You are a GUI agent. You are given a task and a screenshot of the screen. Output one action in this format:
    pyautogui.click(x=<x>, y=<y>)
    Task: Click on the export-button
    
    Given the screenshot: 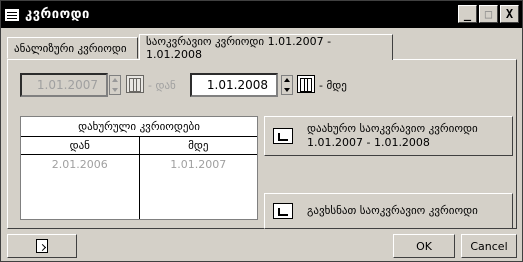 What is the action you would take?
    pyautogui.click(x=42, y=246)
    